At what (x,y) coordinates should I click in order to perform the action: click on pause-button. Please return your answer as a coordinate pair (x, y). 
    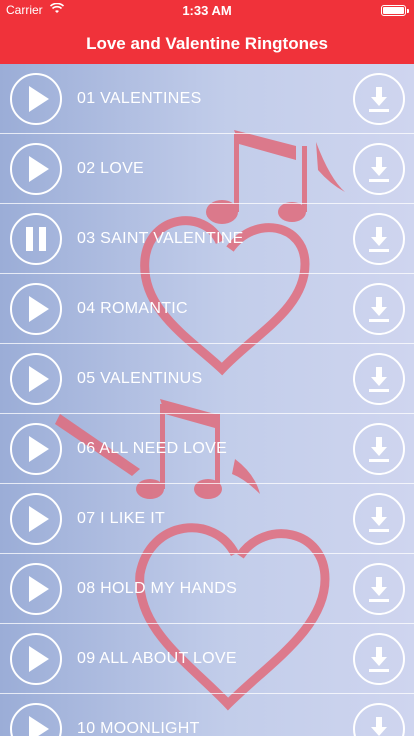
    Looking at the image, I should click on (36, 239).